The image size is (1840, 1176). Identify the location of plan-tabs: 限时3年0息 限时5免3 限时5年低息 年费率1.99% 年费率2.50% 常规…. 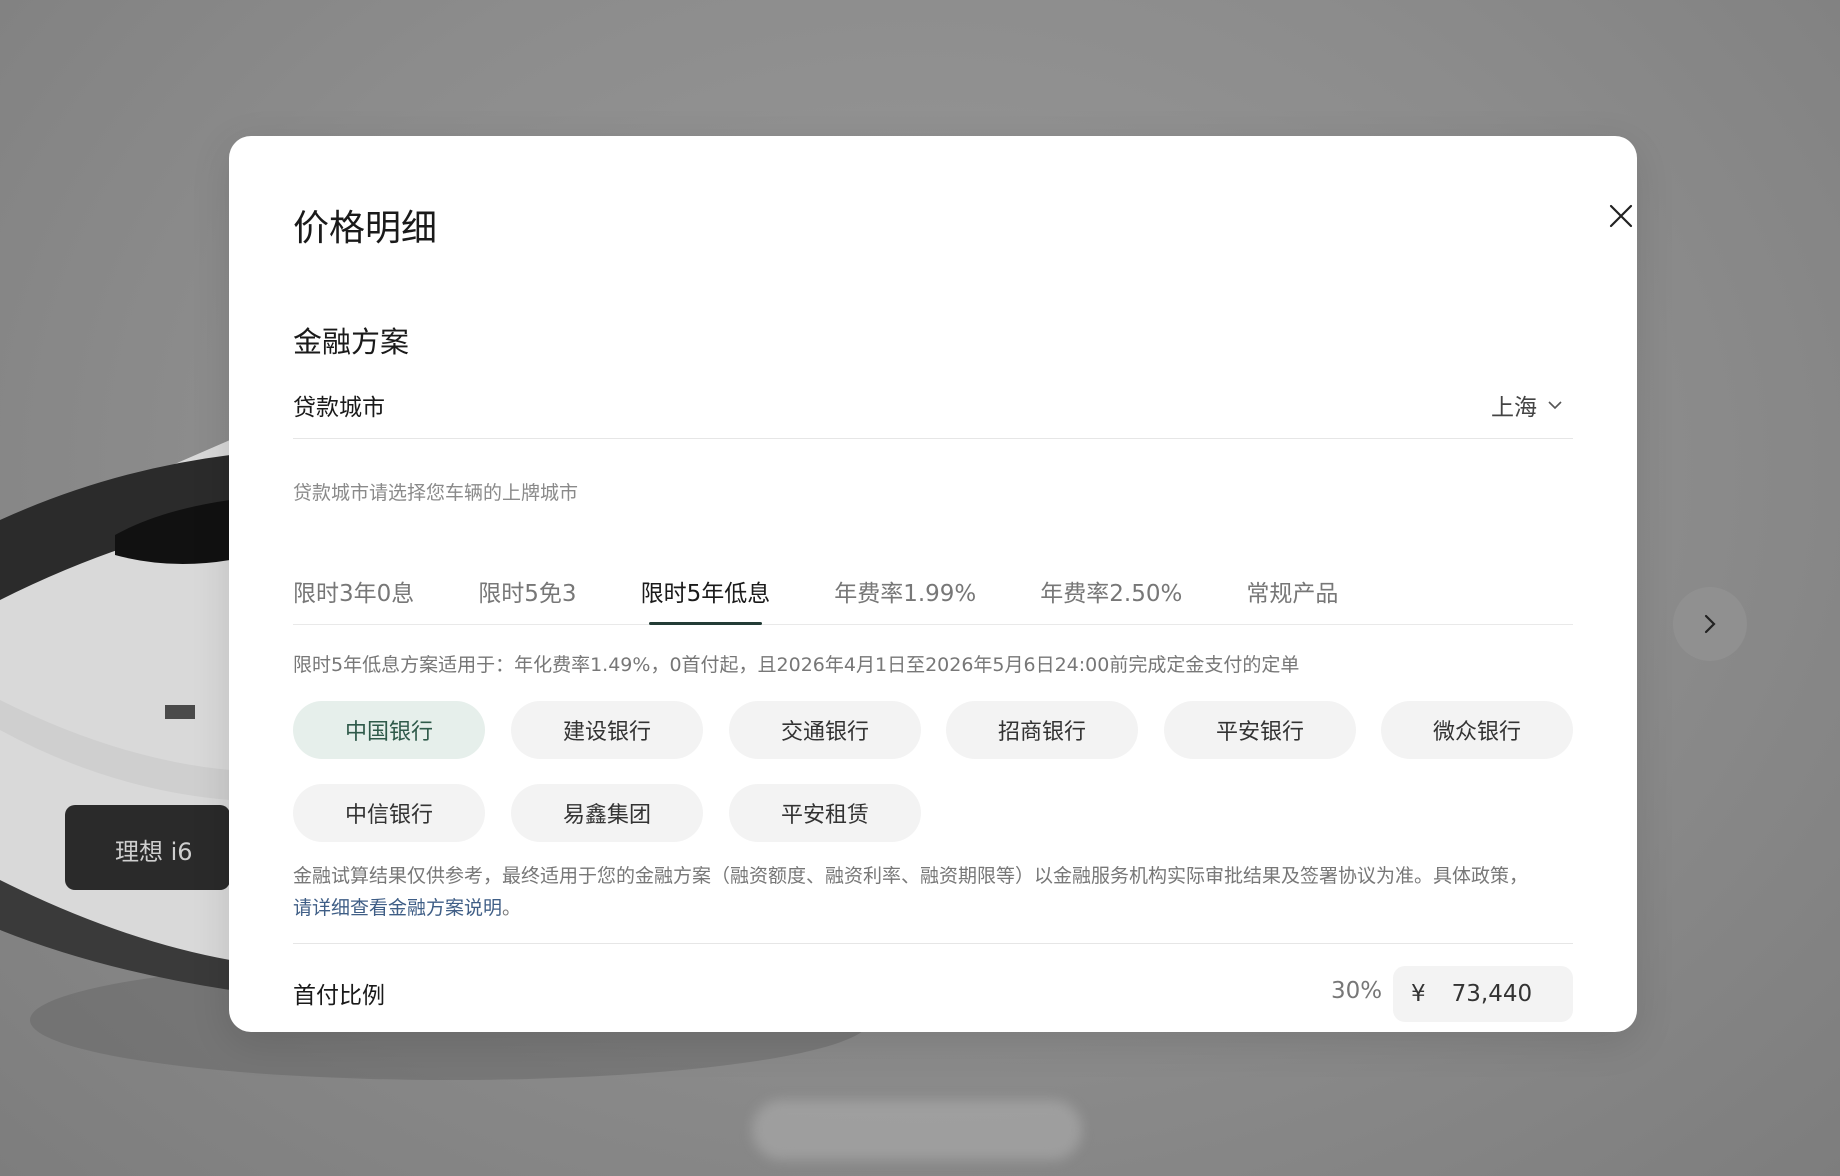
(933, 599).